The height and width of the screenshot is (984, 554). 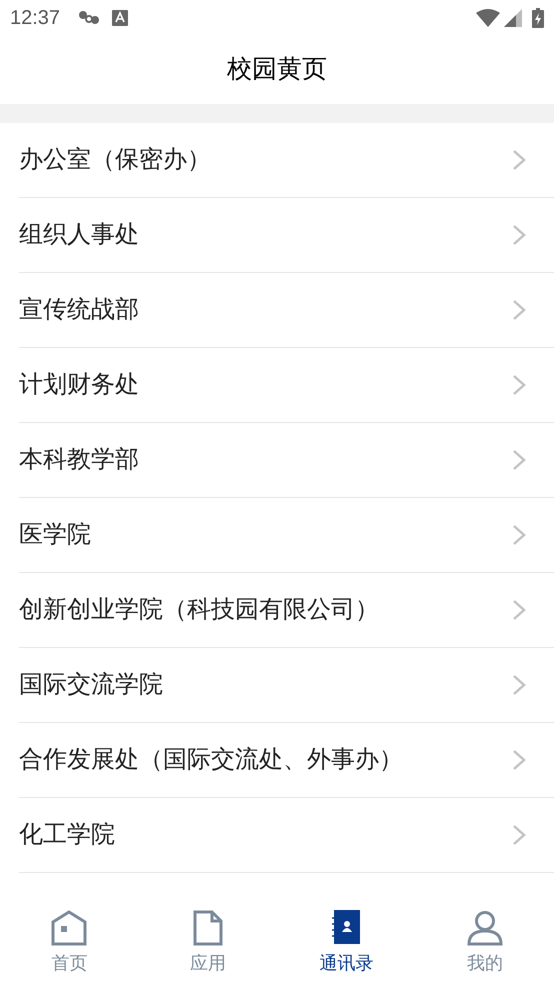 What do you see at coordinates (286, 310) in the screenshot?
I see `department-row: 宣传统战部` at bounding box center [286, 310].